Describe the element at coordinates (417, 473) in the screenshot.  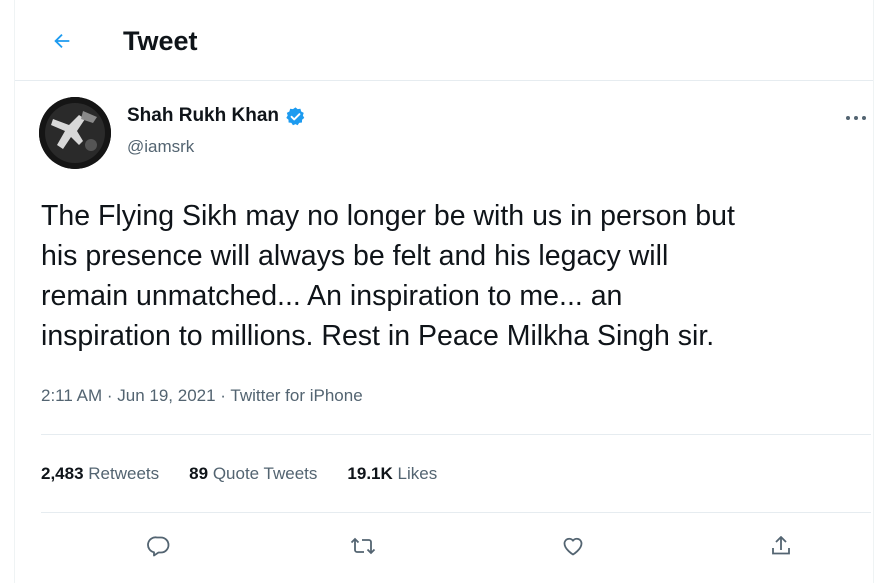
I see `likes-label: Likes` at that location.